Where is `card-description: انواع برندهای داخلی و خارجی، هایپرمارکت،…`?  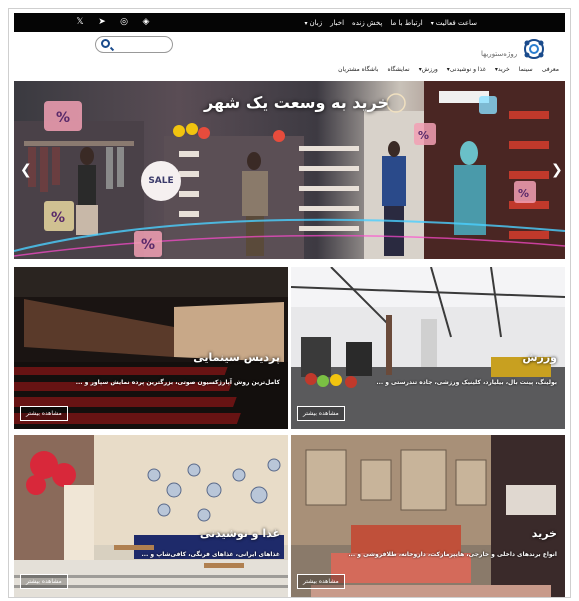 card-description: انواع برندهای داخلی و خارجی، هایپرمارکت،… is located at coordinates (452, 554).